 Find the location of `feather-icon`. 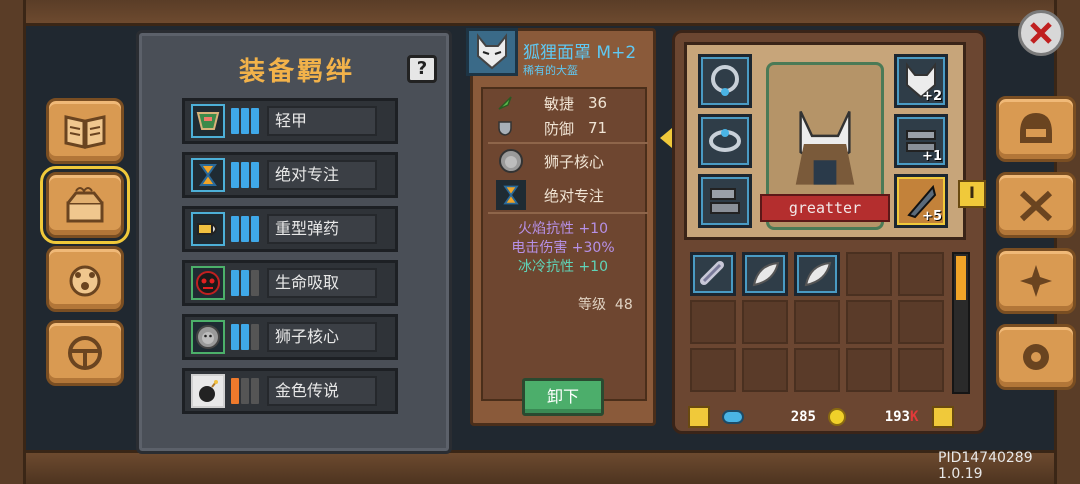

feather-icon is located at coordinates (505, 103).